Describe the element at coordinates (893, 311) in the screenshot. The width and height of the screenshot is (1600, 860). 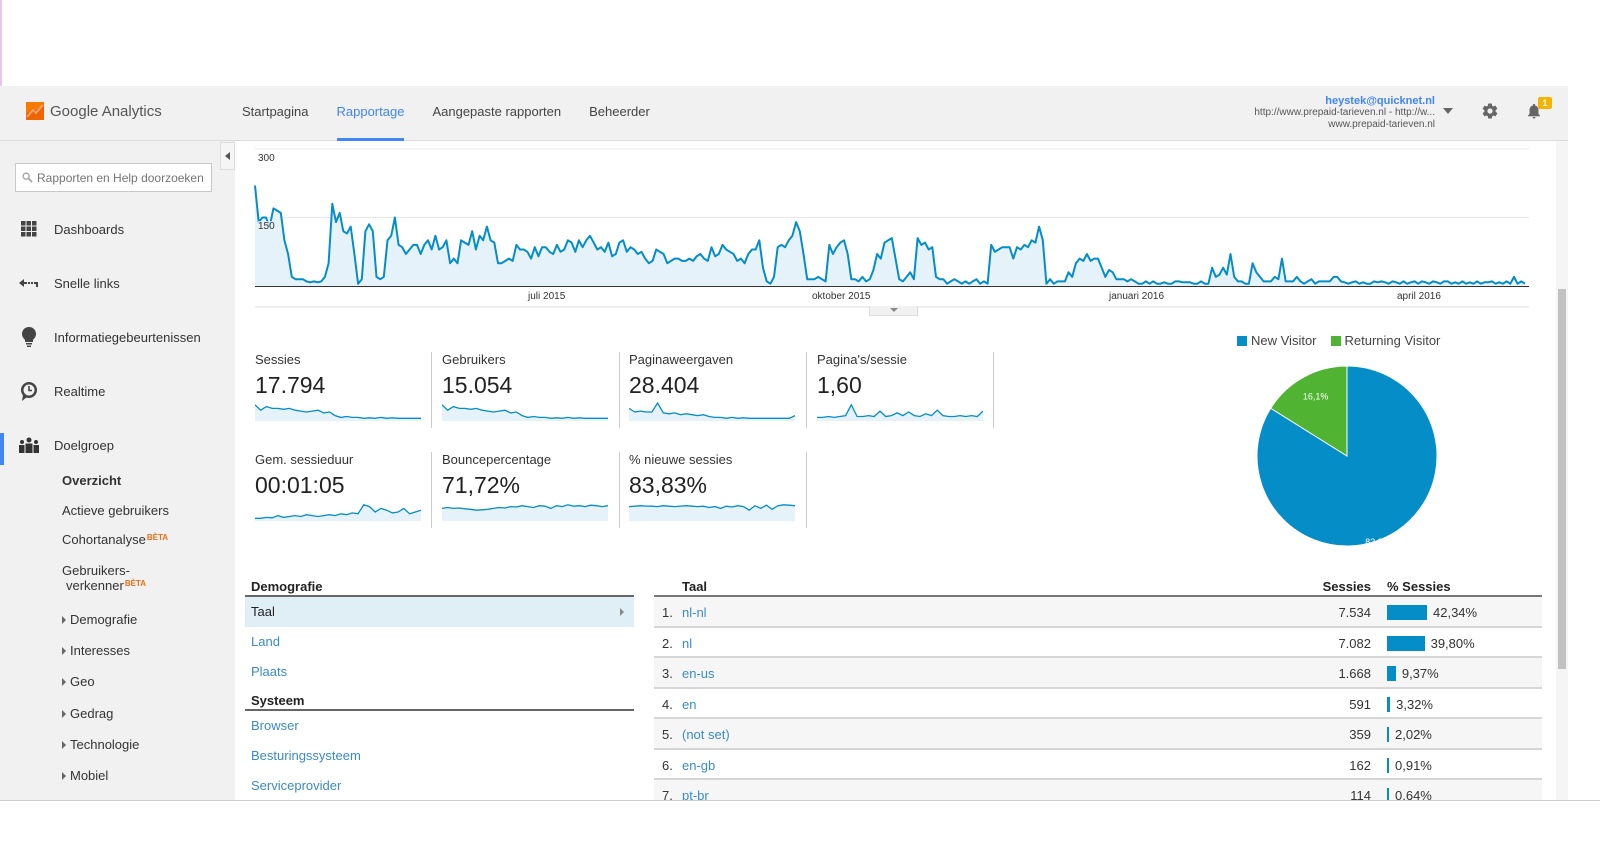
I see `chart-expand-toggle` at that location.